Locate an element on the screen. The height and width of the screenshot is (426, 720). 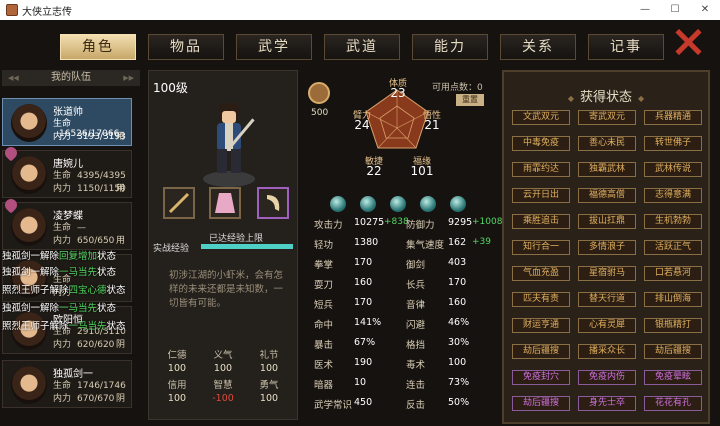
status-badge: 寄武双元 is located at coordinates (607, 117).